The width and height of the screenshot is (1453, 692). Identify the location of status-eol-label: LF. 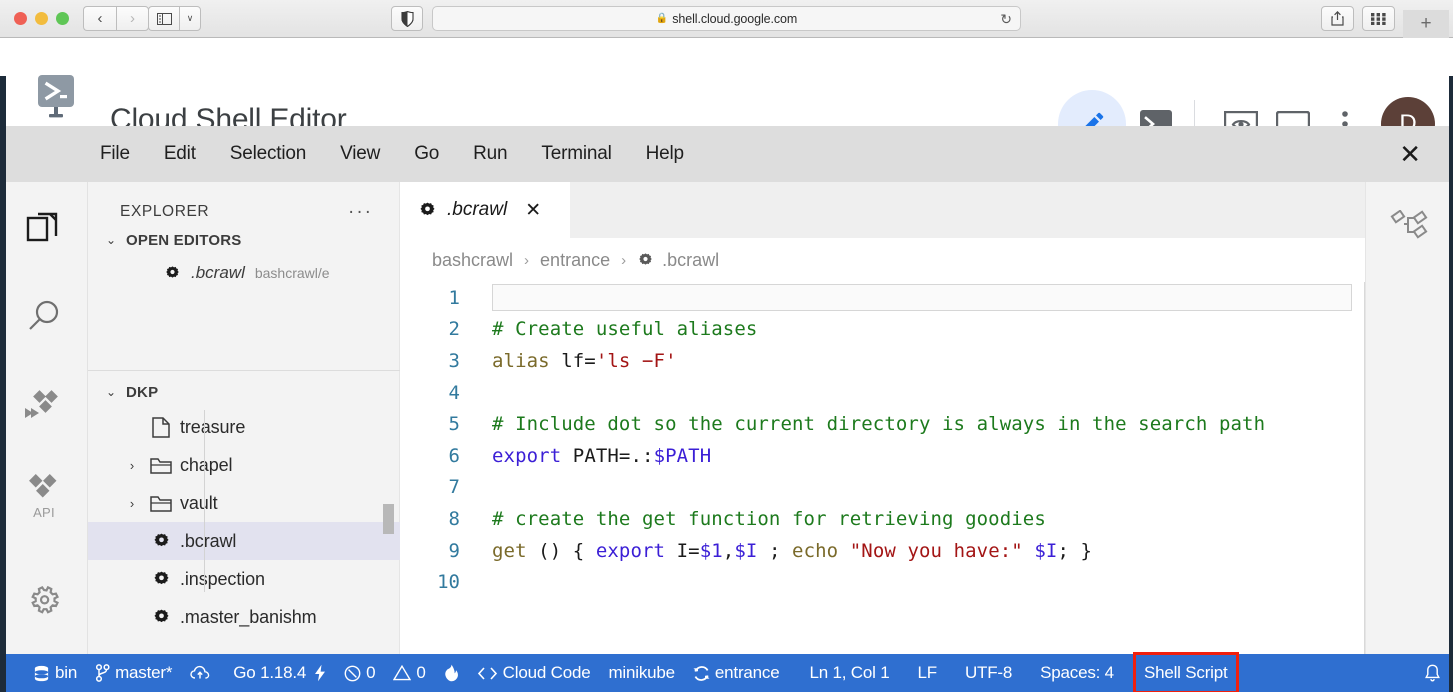
(927, 672).